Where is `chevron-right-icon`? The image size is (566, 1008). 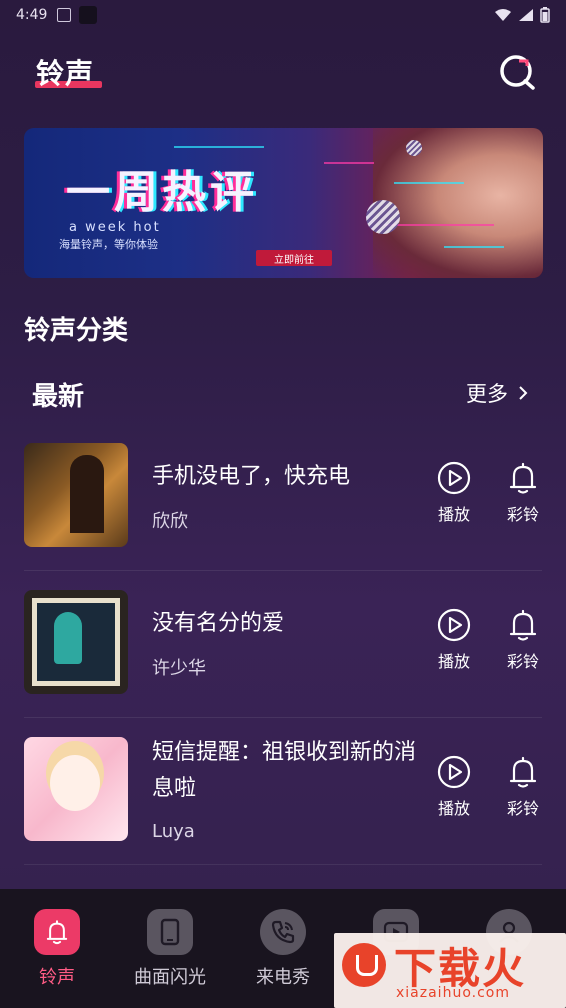
chevron-right-icon is located at coordinates (523, 393).